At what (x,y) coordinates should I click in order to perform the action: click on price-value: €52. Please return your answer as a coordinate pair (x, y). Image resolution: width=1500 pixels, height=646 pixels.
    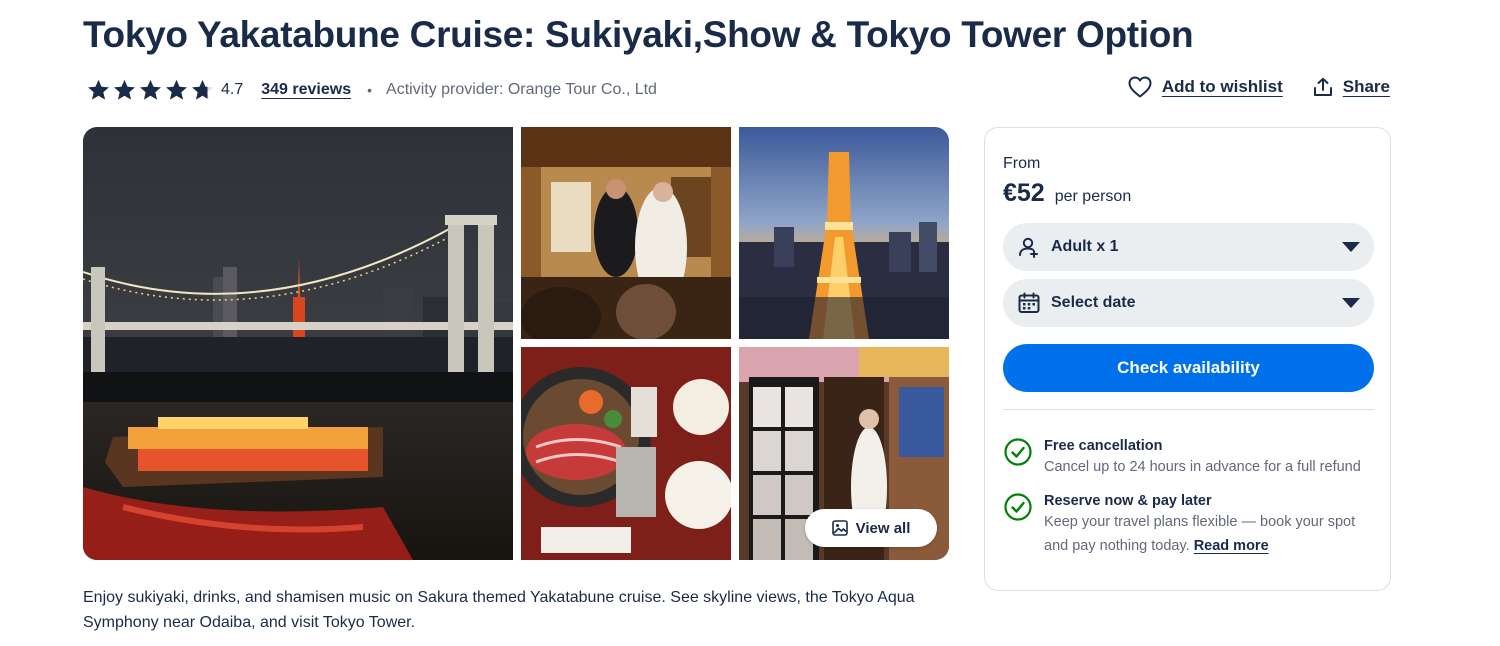
    Looking at the image, I should click on (1024, 193).